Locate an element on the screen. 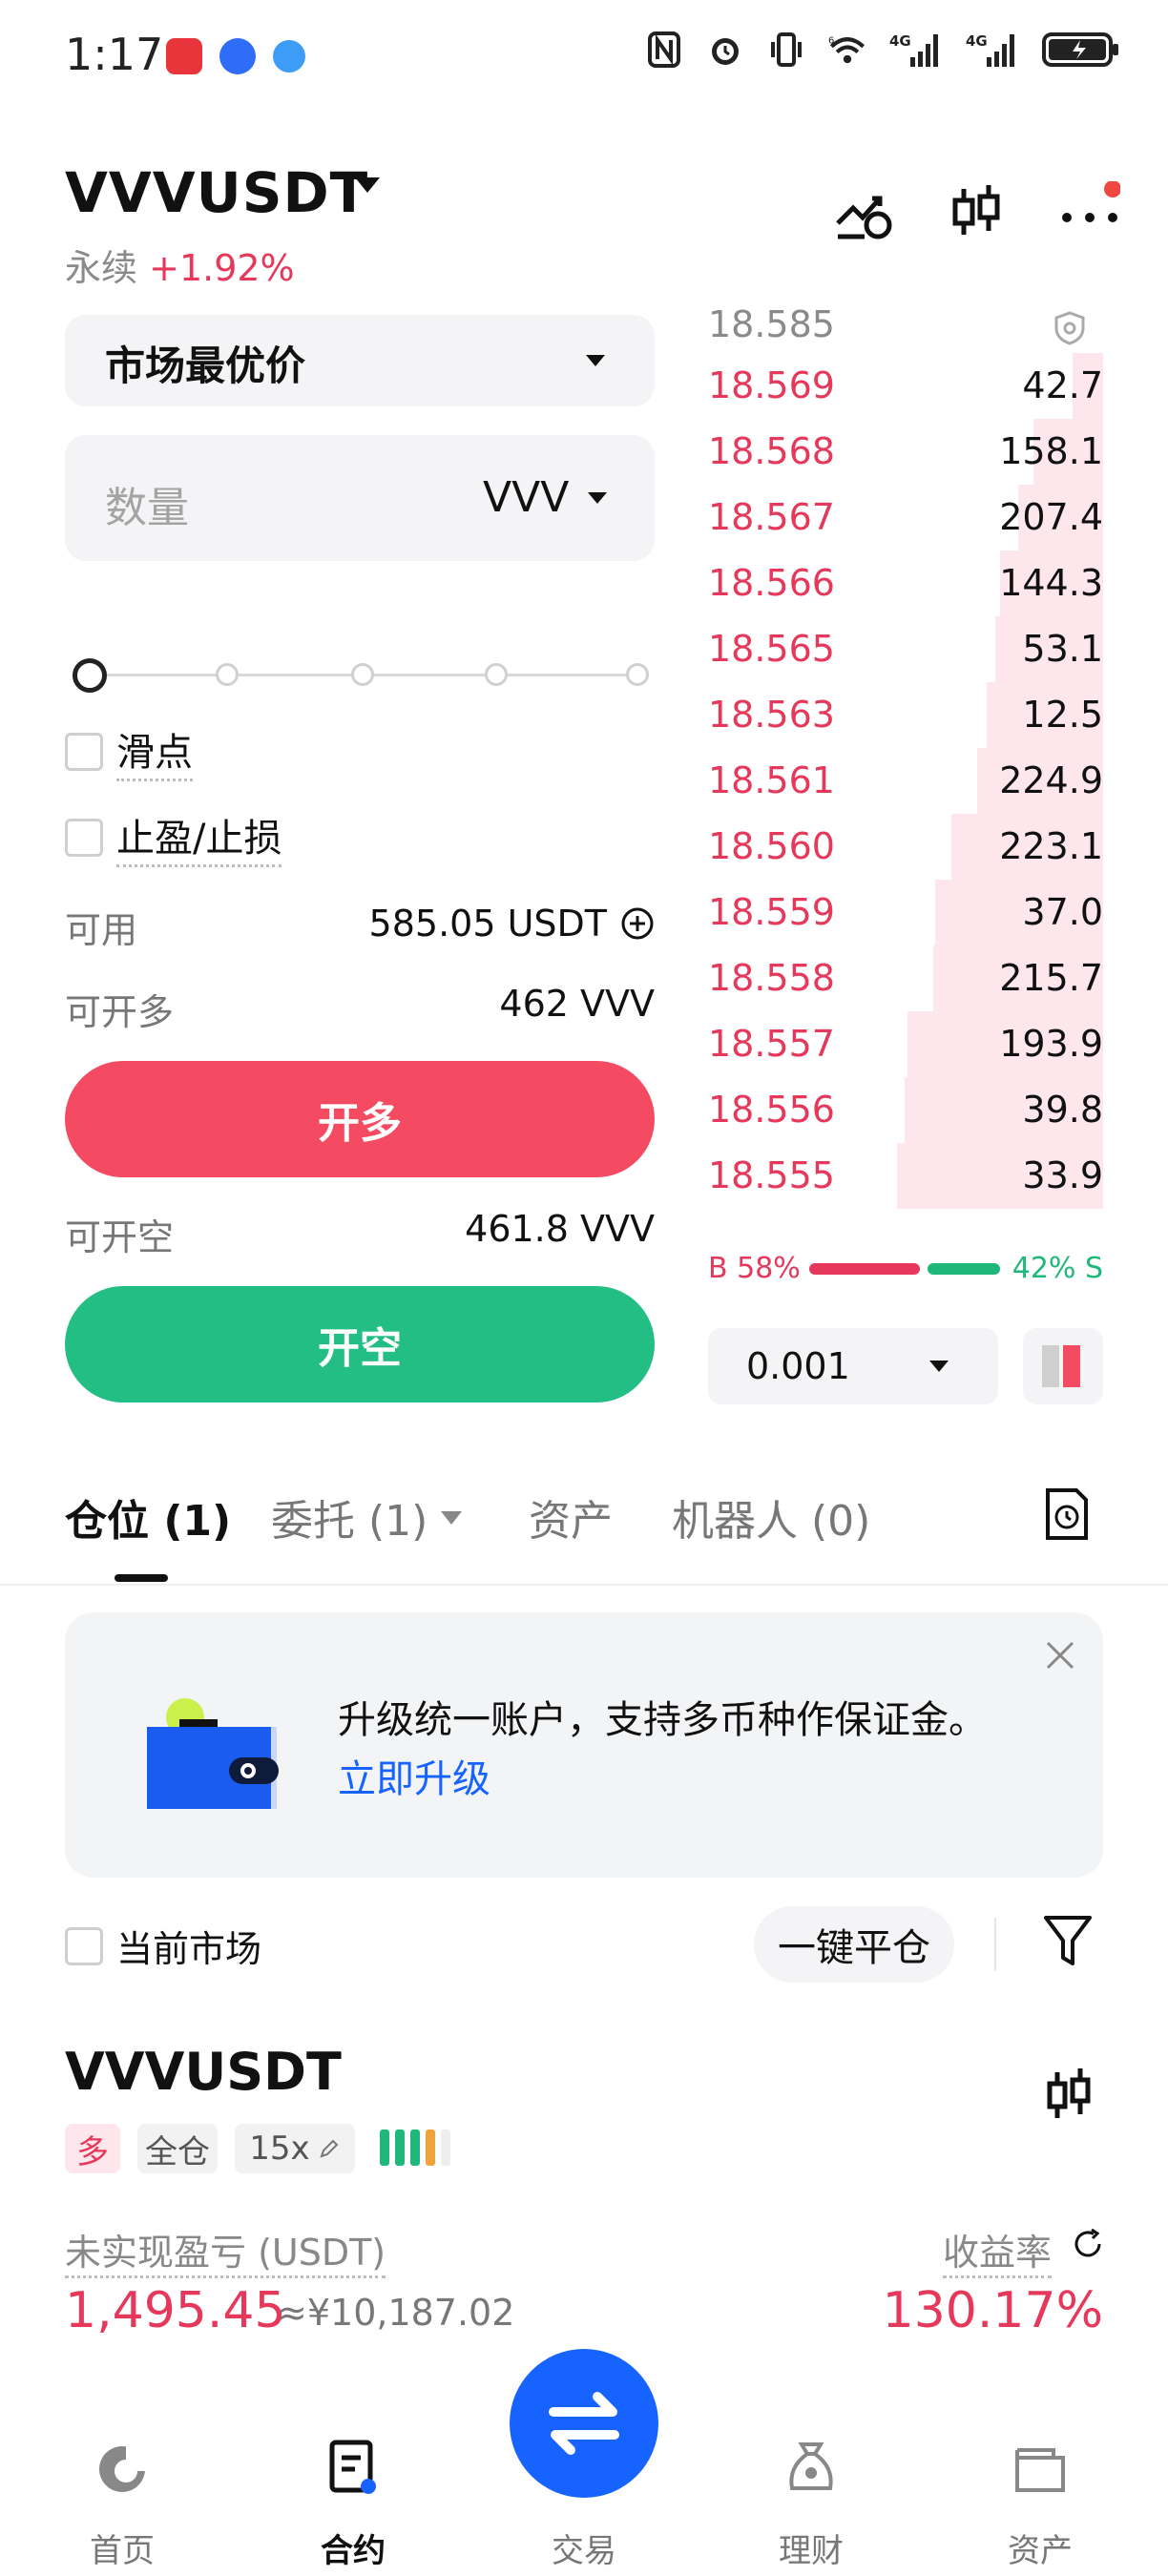 The height and width of the screenshot is (2576, 1168). nav-trade-label: 交易 is located at coordinates (584, 2547).